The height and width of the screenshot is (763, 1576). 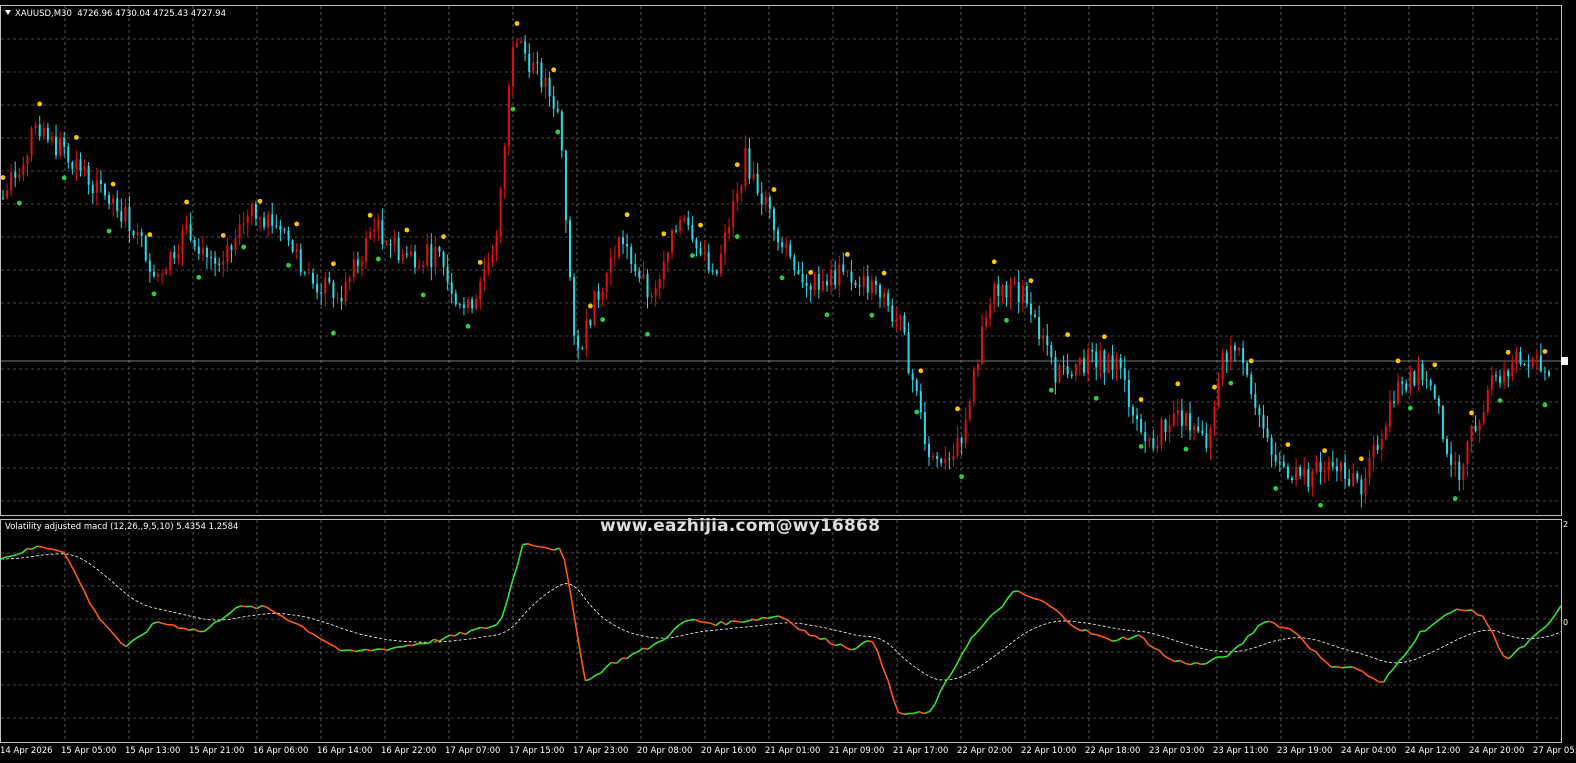 What do you see at coordinates (89, 751) in the screenshot?
I see `time-axis-label: 15 Apr 05:00` at bounding box center [89, 751].